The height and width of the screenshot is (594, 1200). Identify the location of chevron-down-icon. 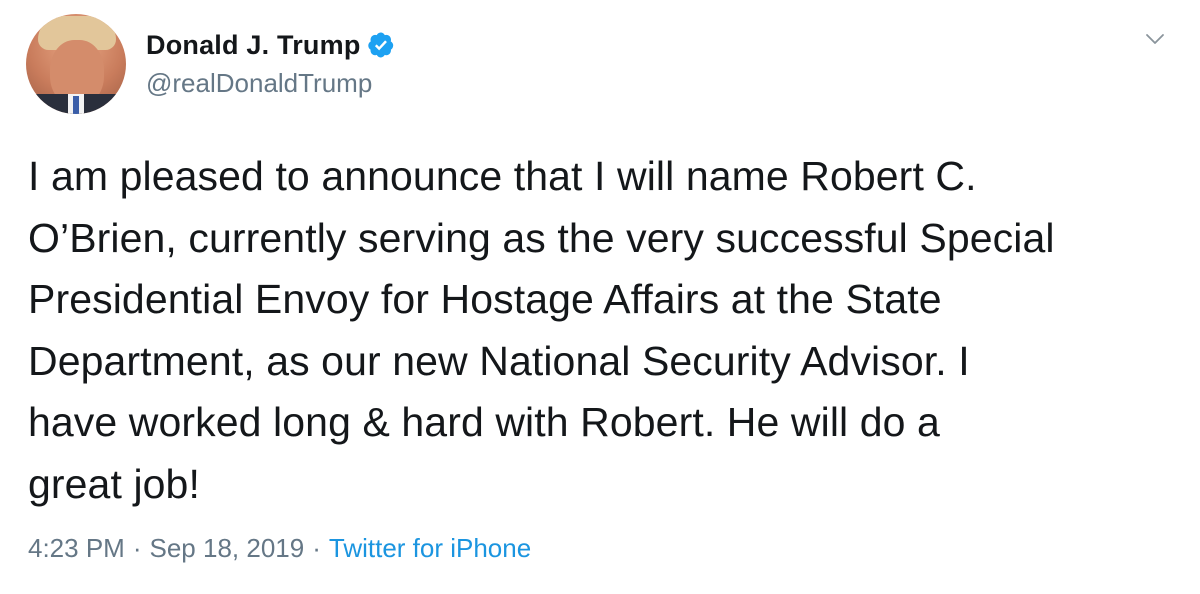
(1155, 39).